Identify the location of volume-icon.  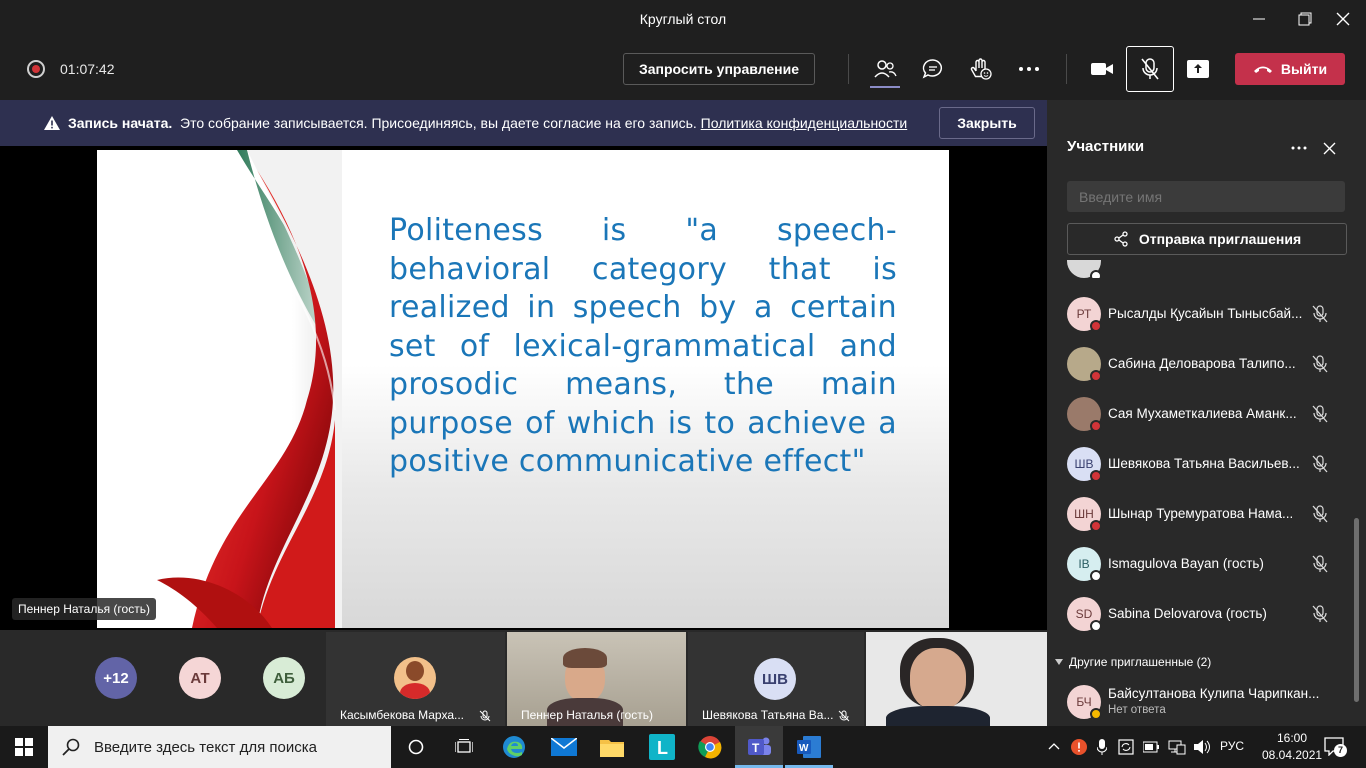
(1202, 747).